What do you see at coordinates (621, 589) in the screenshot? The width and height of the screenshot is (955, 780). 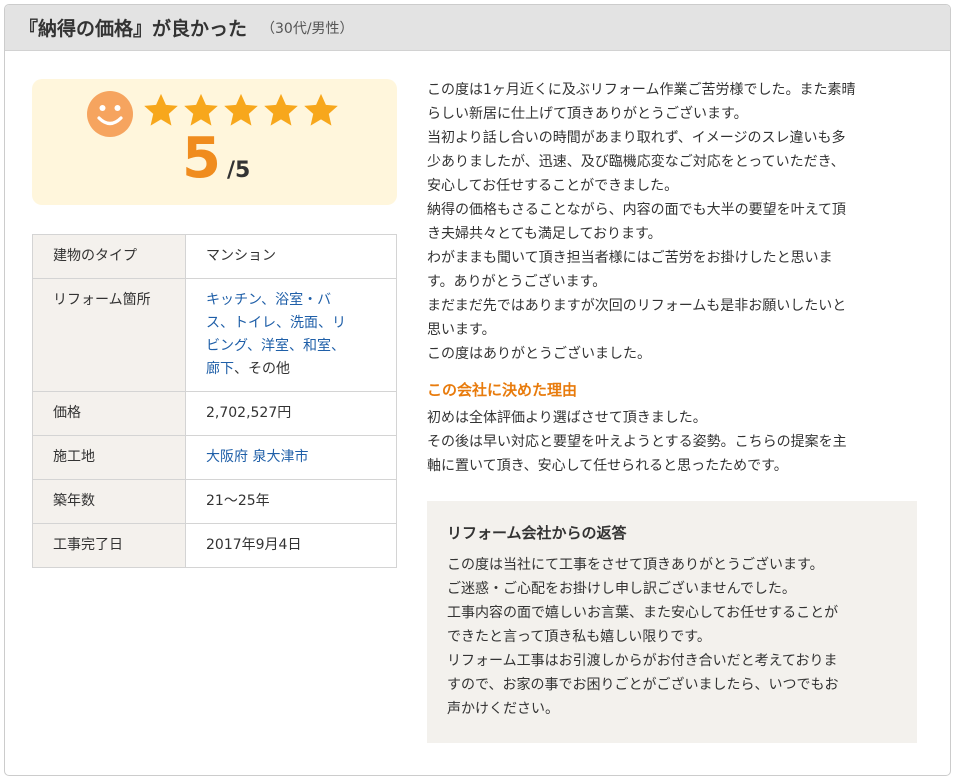 I see `reply-line: ご迷惑・ご心配をお掛けし申し訳ございませんでした。` at bounding box center [621, 589].